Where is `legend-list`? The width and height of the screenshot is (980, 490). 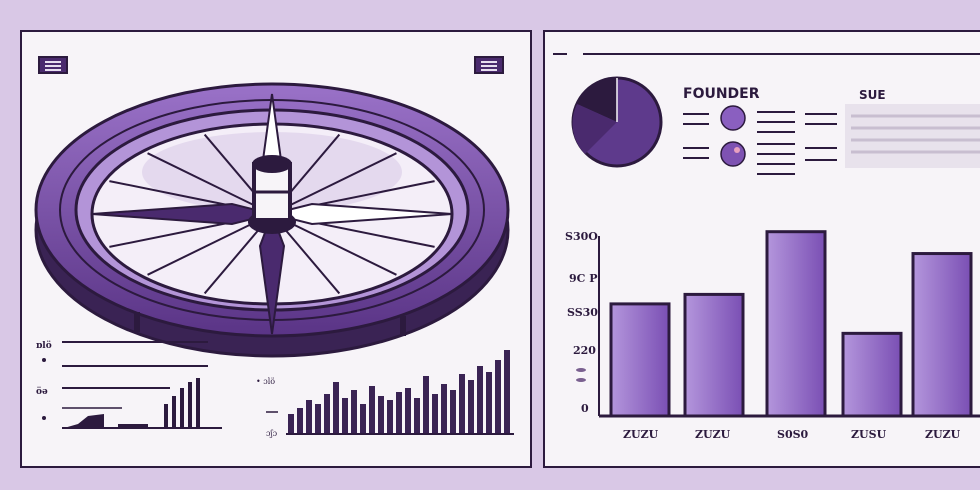
legend-list is located at coordinates (831, 139).